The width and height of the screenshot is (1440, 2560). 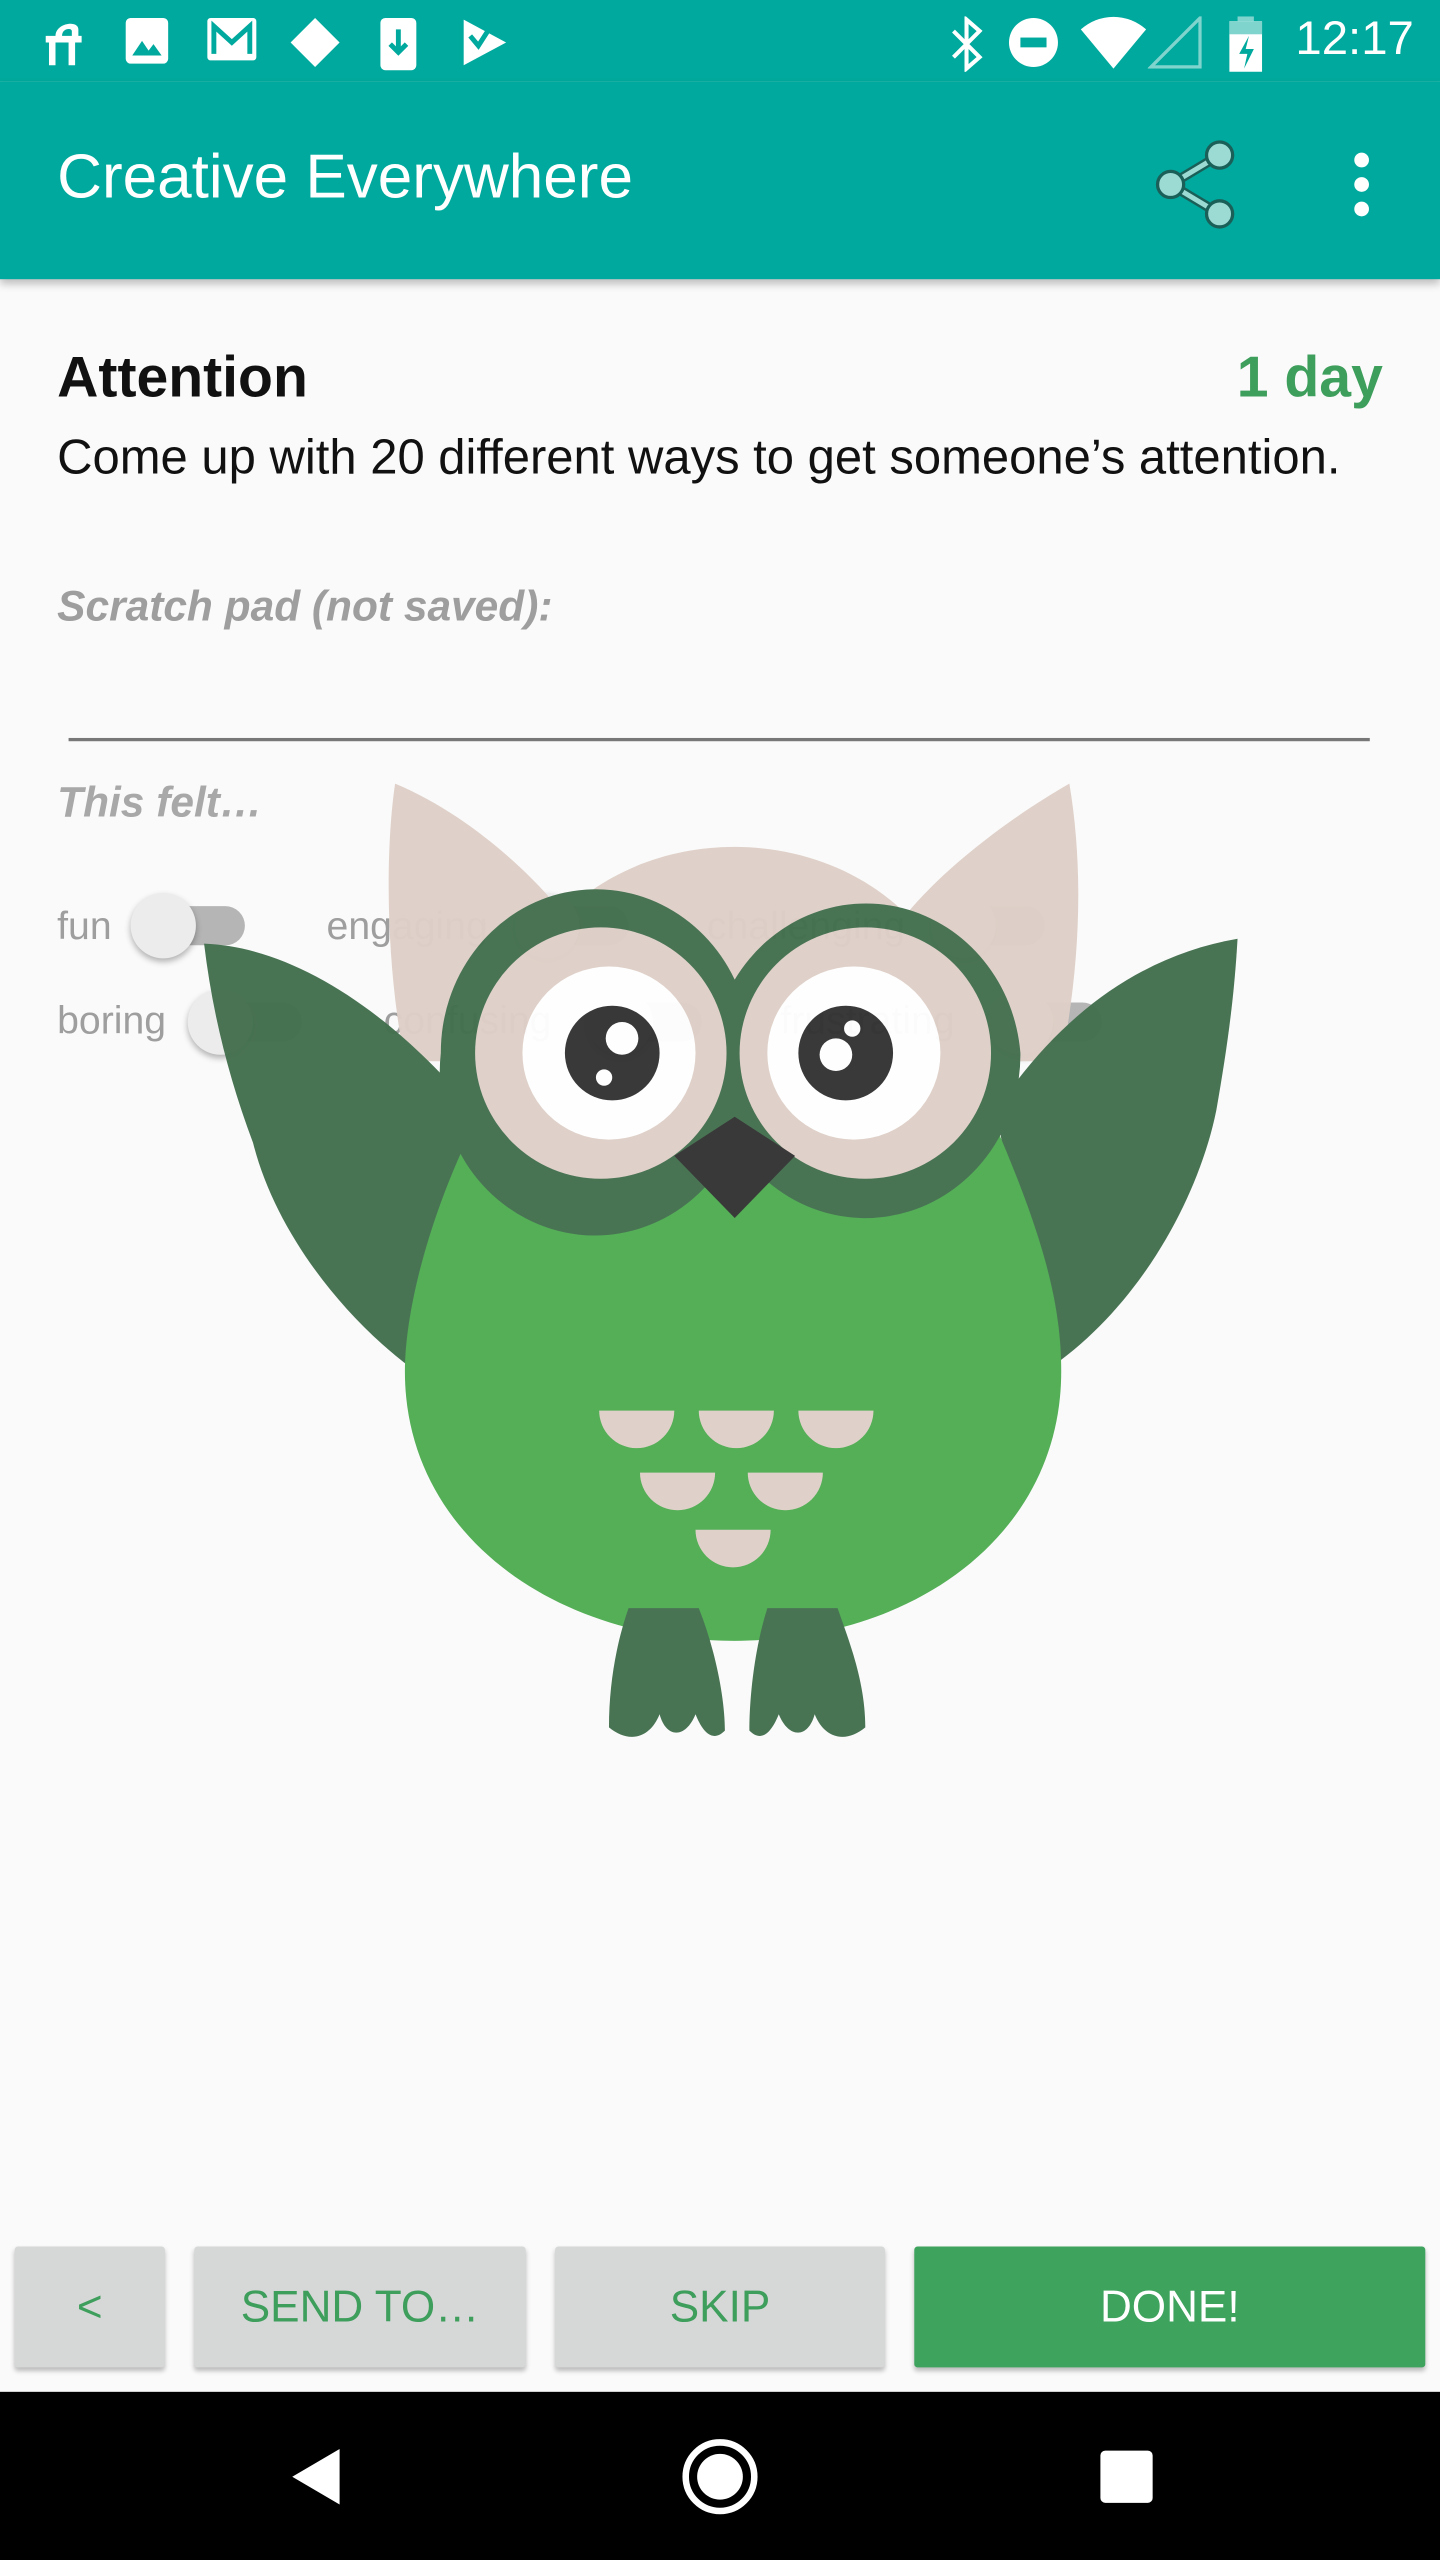 What do you see at coordinates (720, 41) in the screenshot?
I see `status-bar: 12:17` at bounding box center [720, 41].